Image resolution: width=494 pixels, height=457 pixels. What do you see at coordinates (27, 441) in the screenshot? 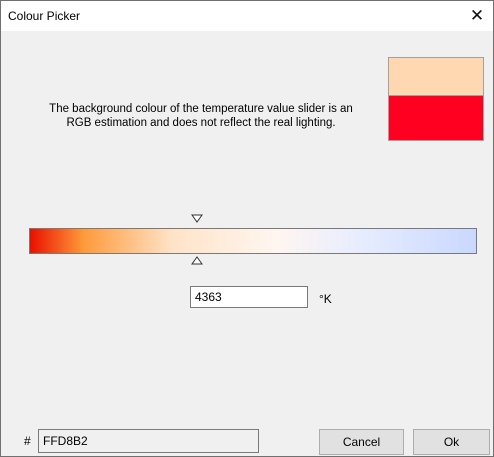
I see `hex-prefix-label: #` at bounding box center [27, 441].